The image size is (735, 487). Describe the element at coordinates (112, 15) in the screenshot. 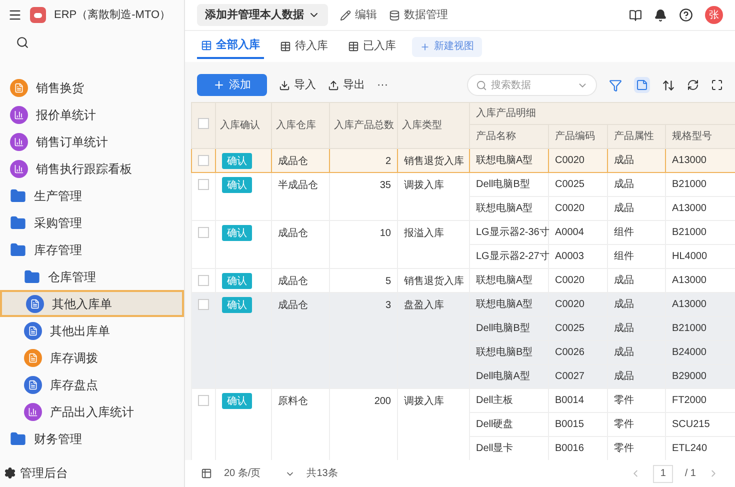

I see `app-title: ERP（离散制造-MTO）` at that location.